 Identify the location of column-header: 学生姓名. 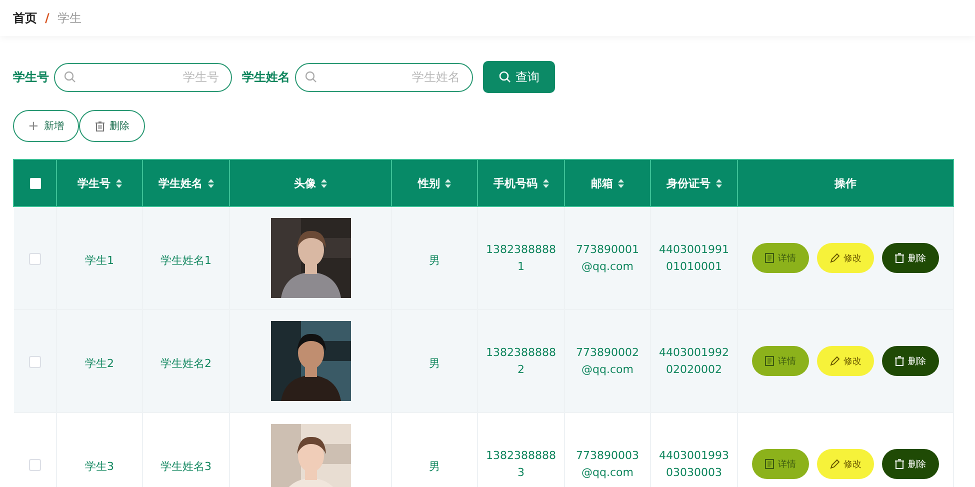
(186, 183).